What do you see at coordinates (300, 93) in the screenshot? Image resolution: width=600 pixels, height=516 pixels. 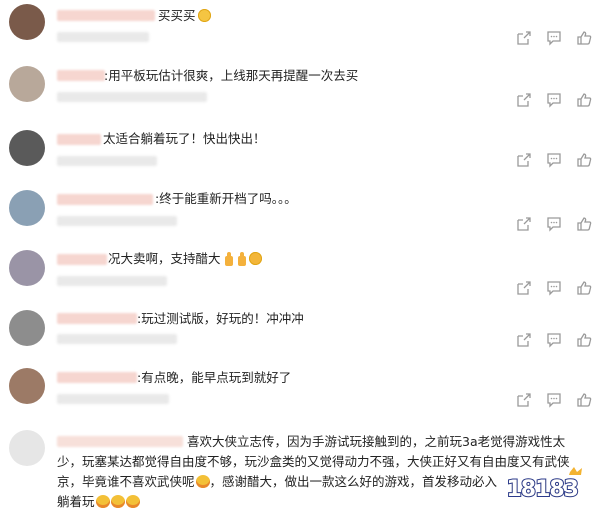 I see `comment-item: :用平板玩估计很爽，上线那天再提醒一次去买` at bounding box center [300, 93].